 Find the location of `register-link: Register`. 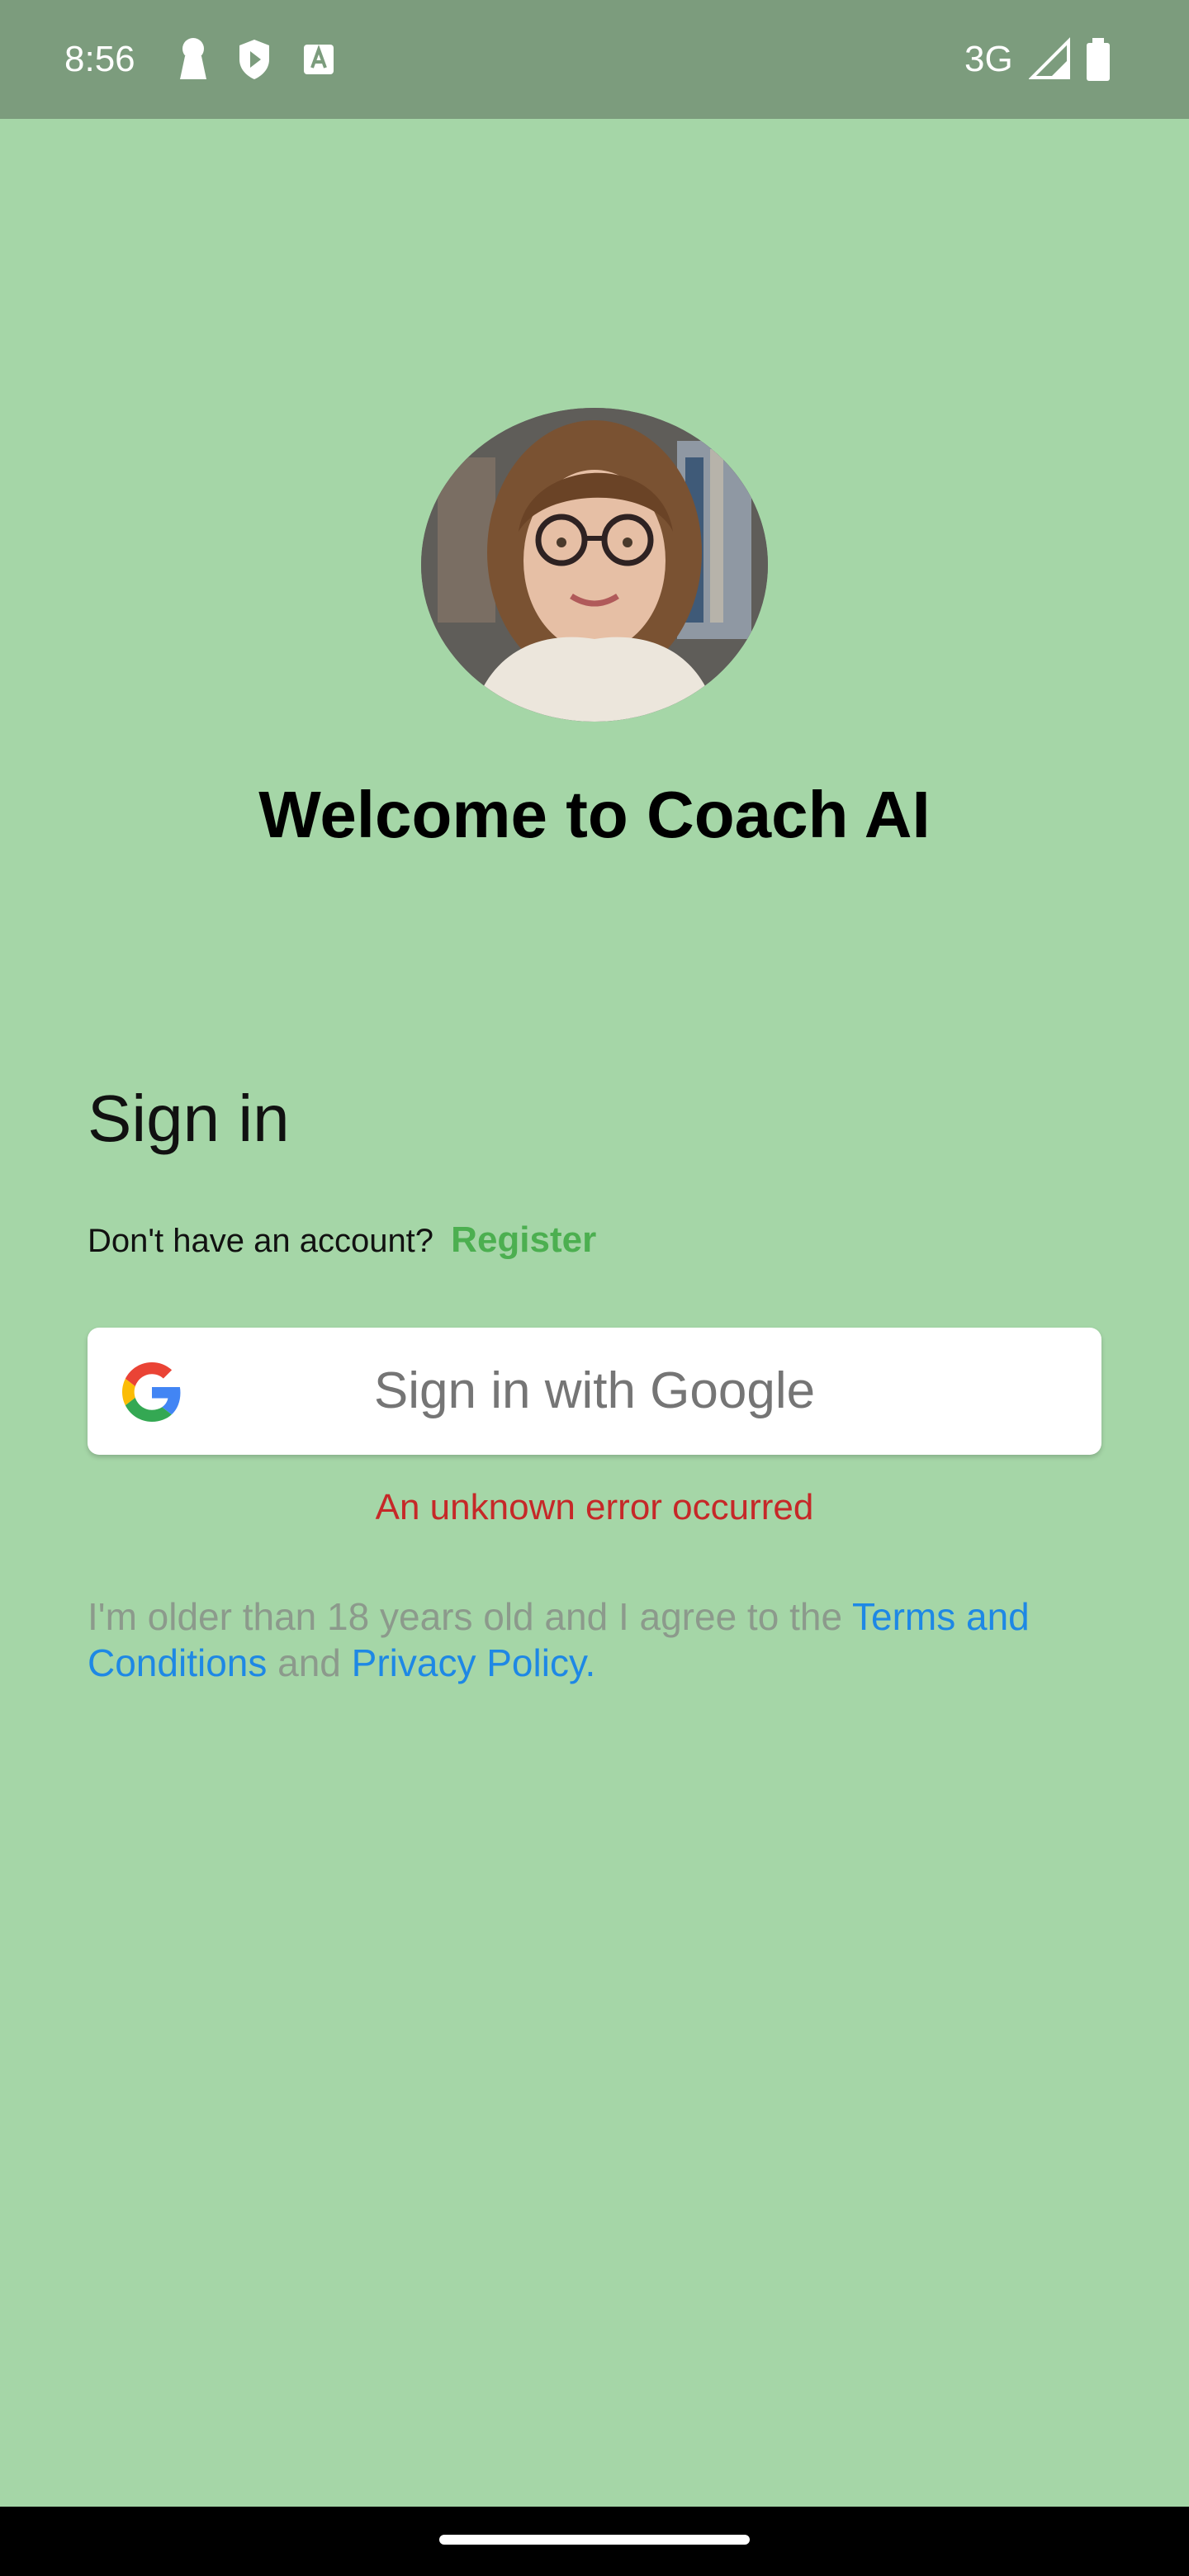

register-link: Register is located at coordinates (523, 1239).